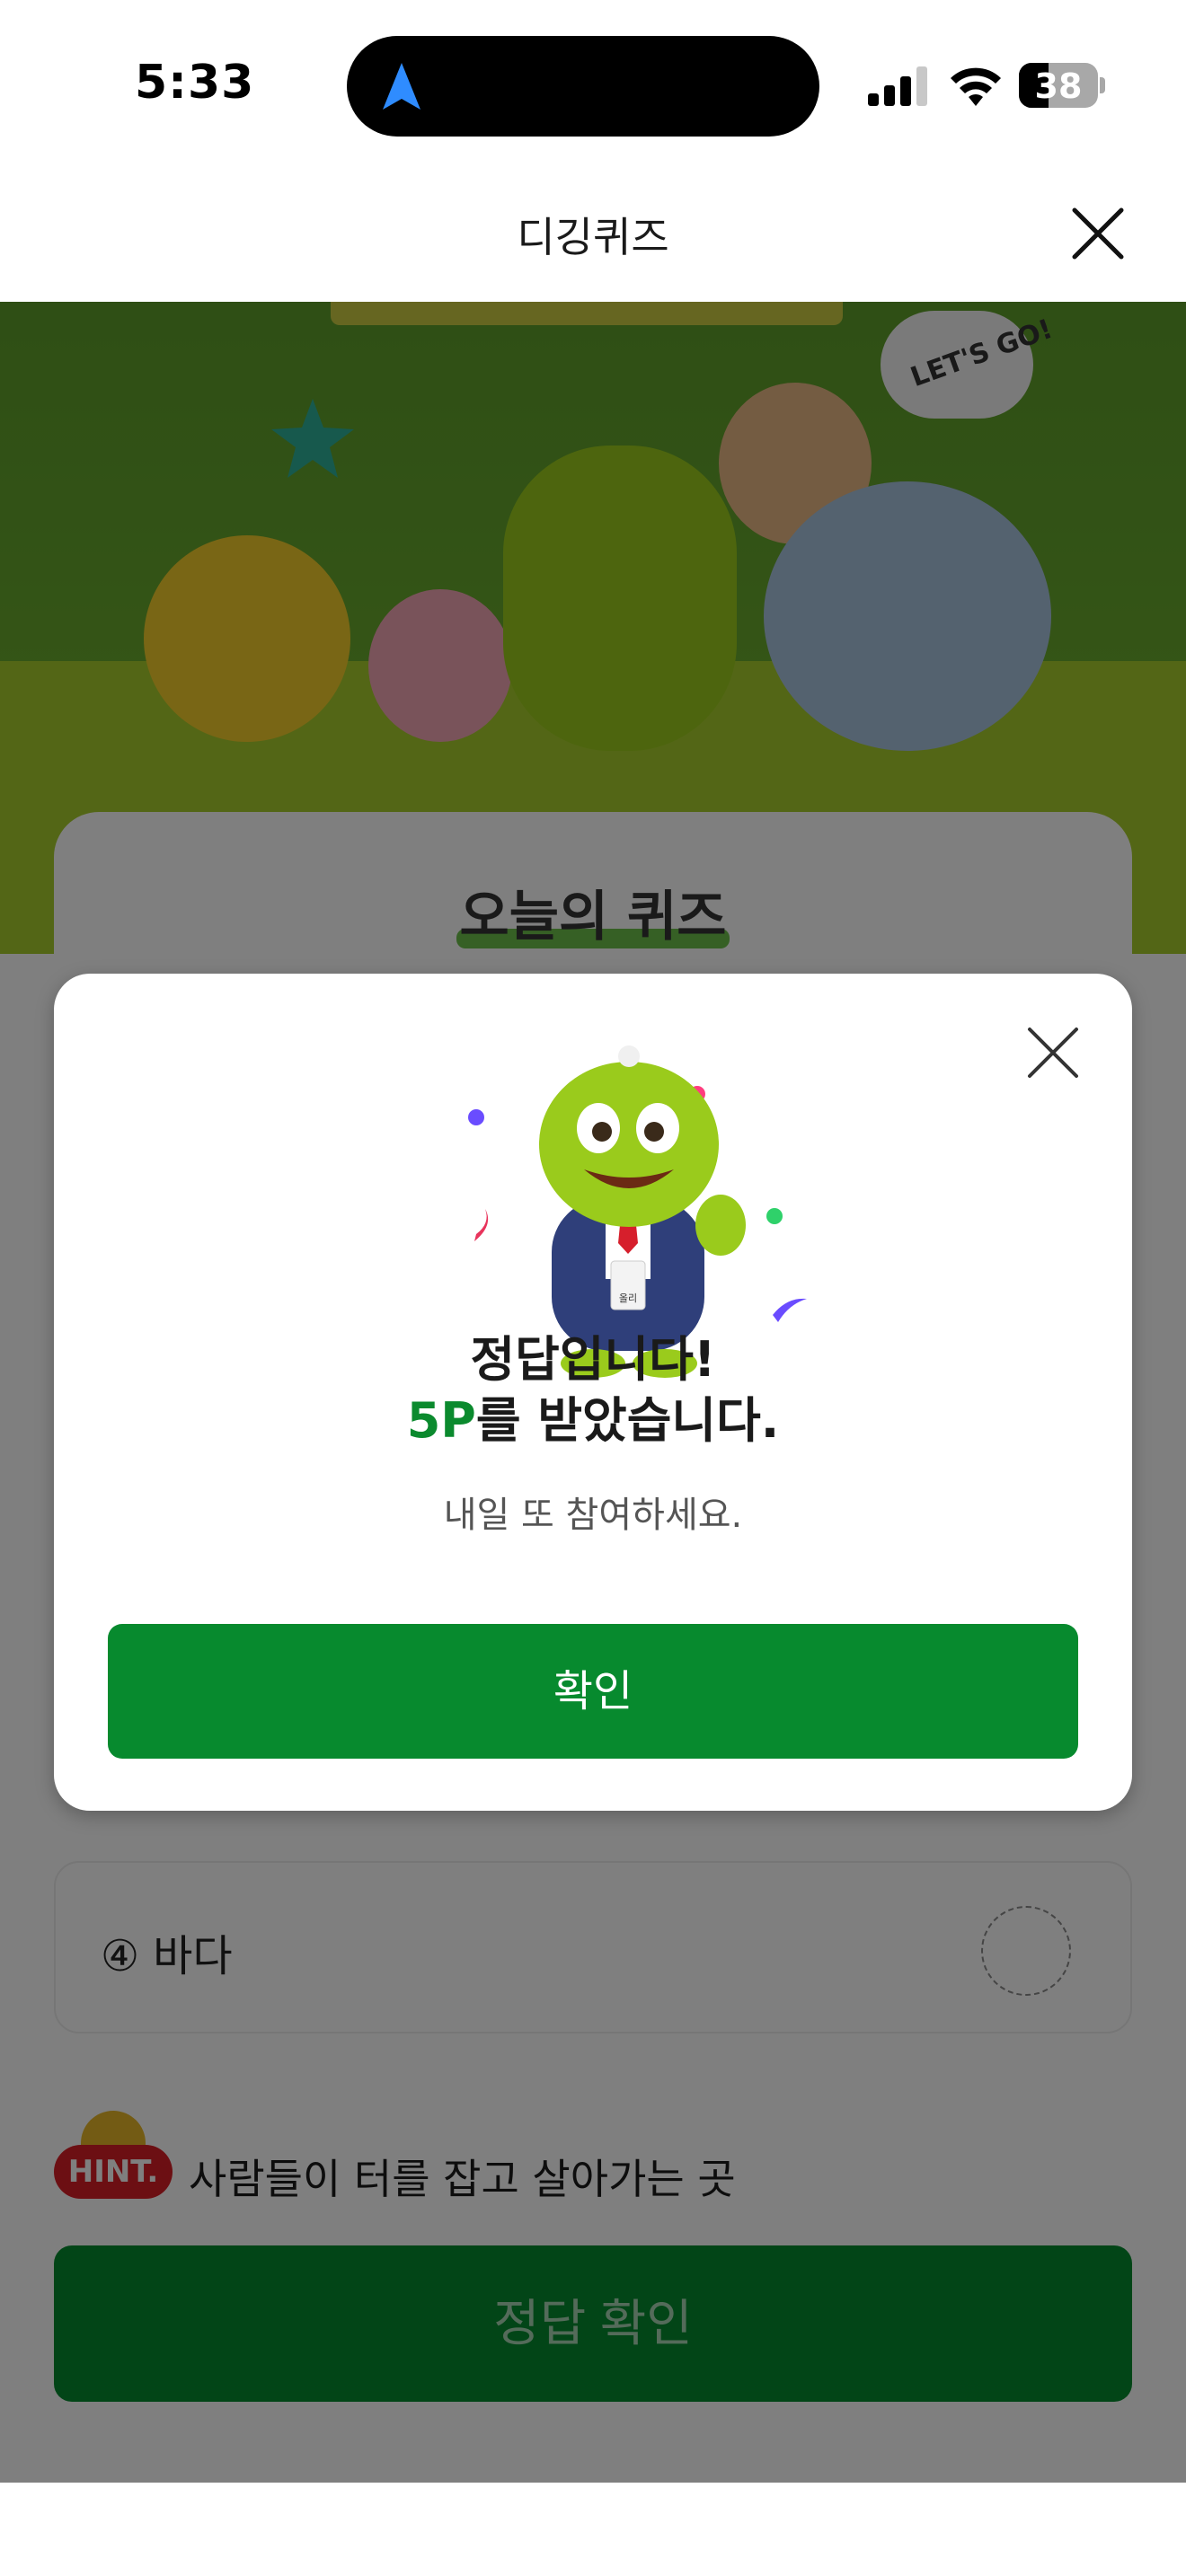  Describe the element at coordinates (593, 1359) in the screenshot. I see `modal-title-line1: 정답입니다!` at that location.